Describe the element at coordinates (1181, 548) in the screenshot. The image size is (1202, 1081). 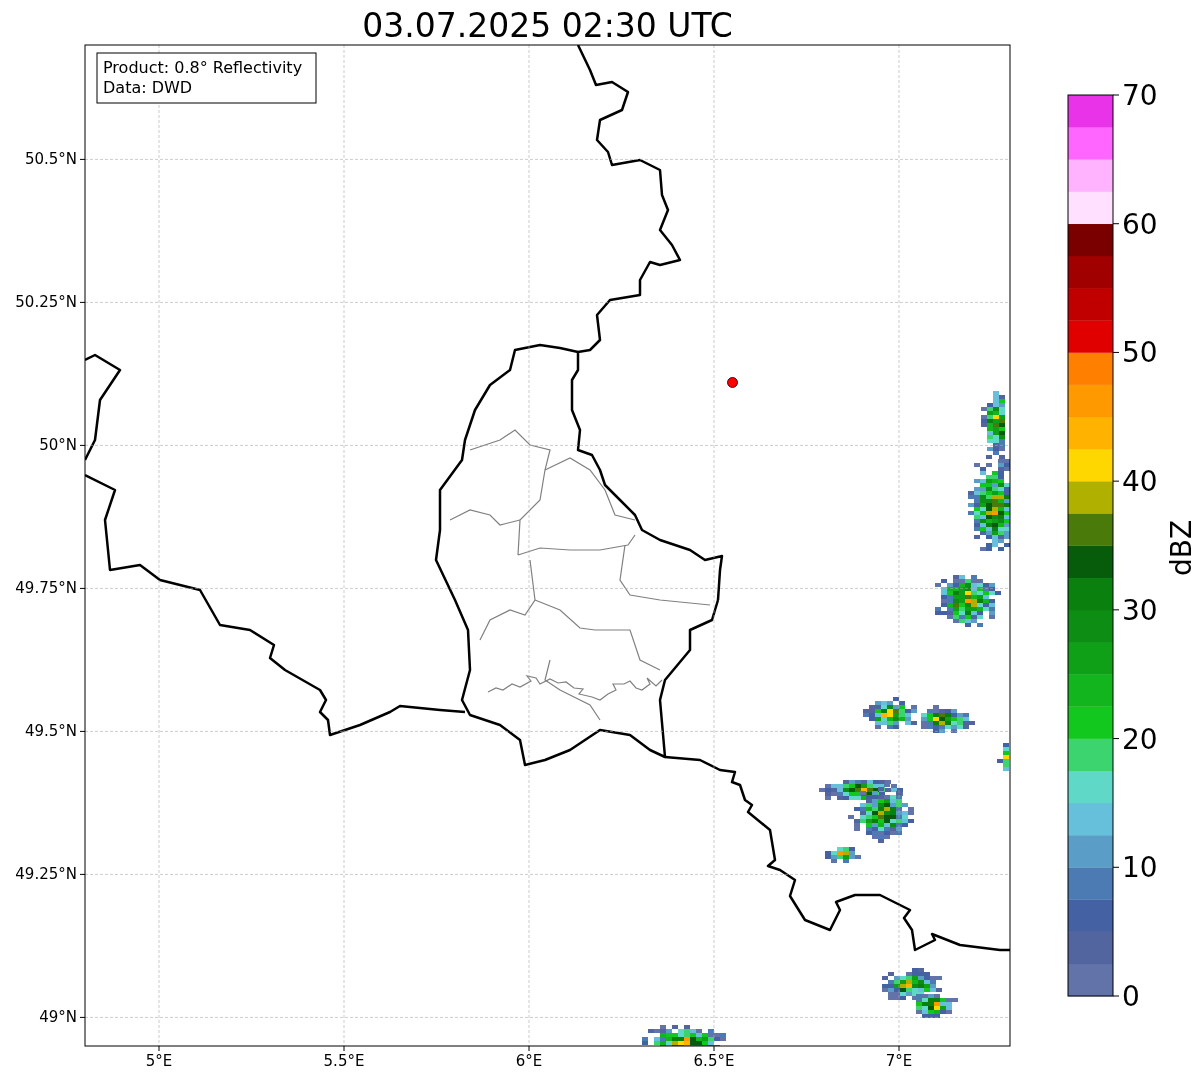
I see `colorbar-label: dBZ` at that location.